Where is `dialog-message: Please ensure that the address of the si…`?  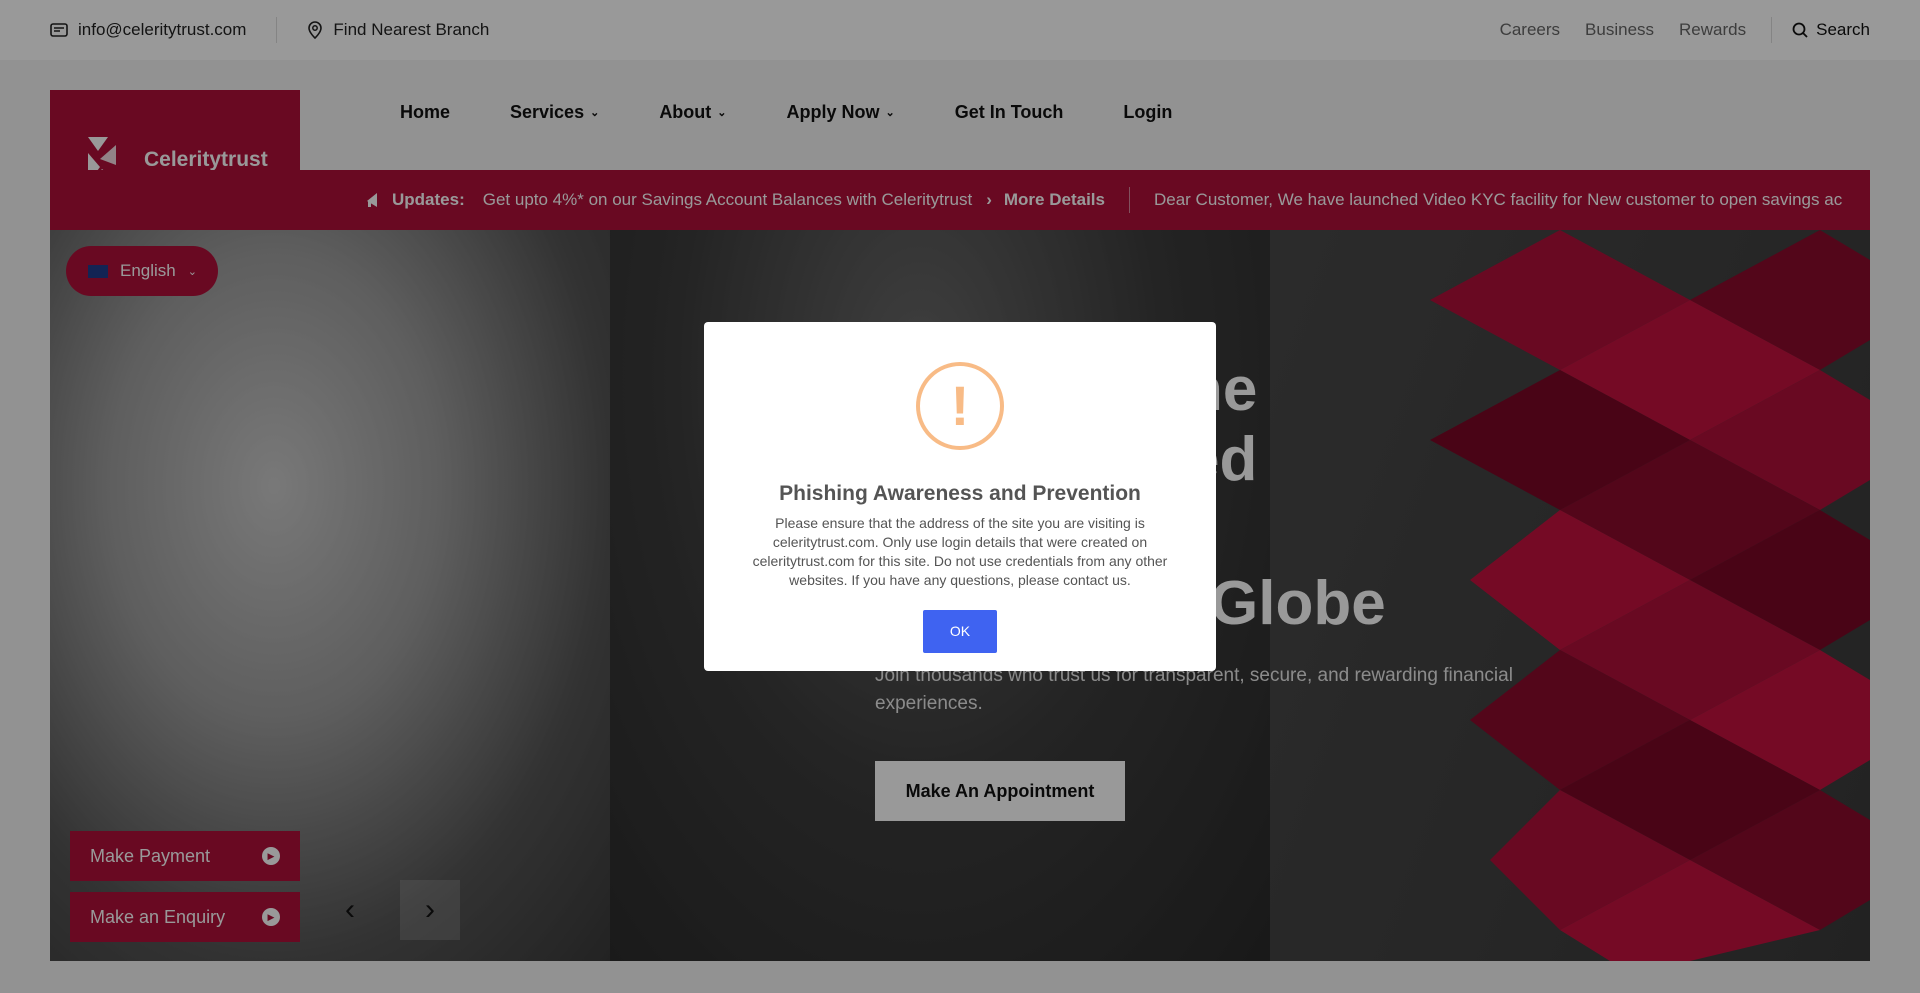 dialog-message: Please ensure that the address of the si… is located at coordinates (960, 551).